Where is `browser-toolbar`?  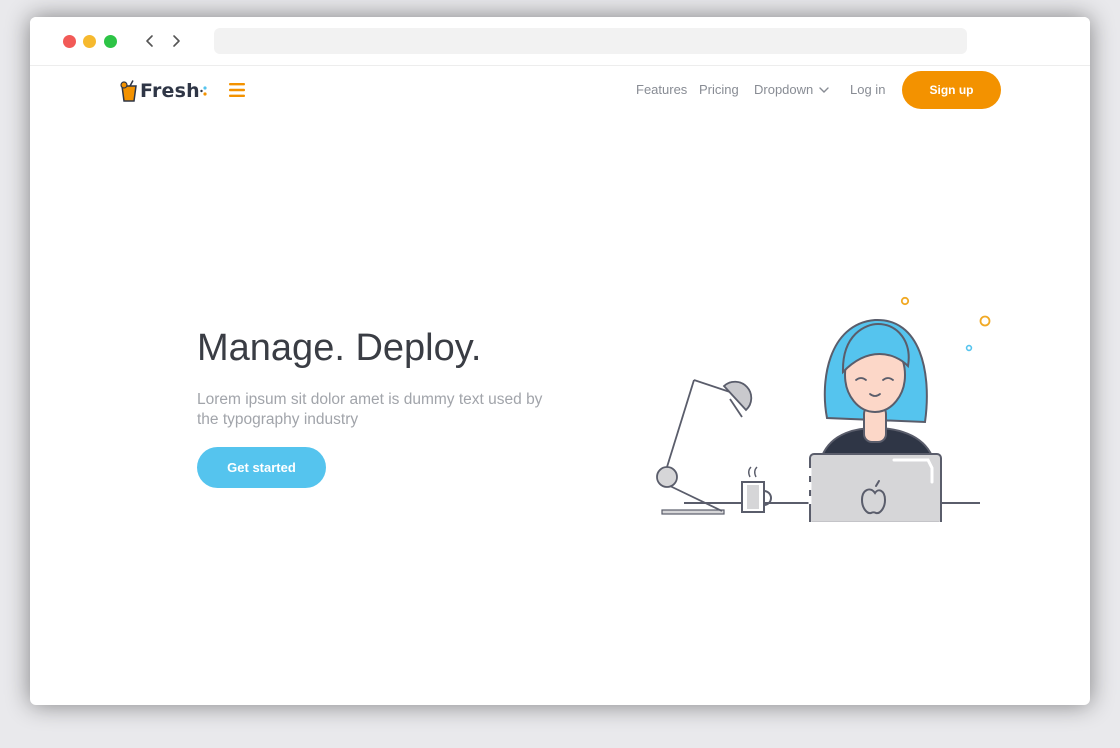
browser-toolbar is located at coordinates (560, 41).